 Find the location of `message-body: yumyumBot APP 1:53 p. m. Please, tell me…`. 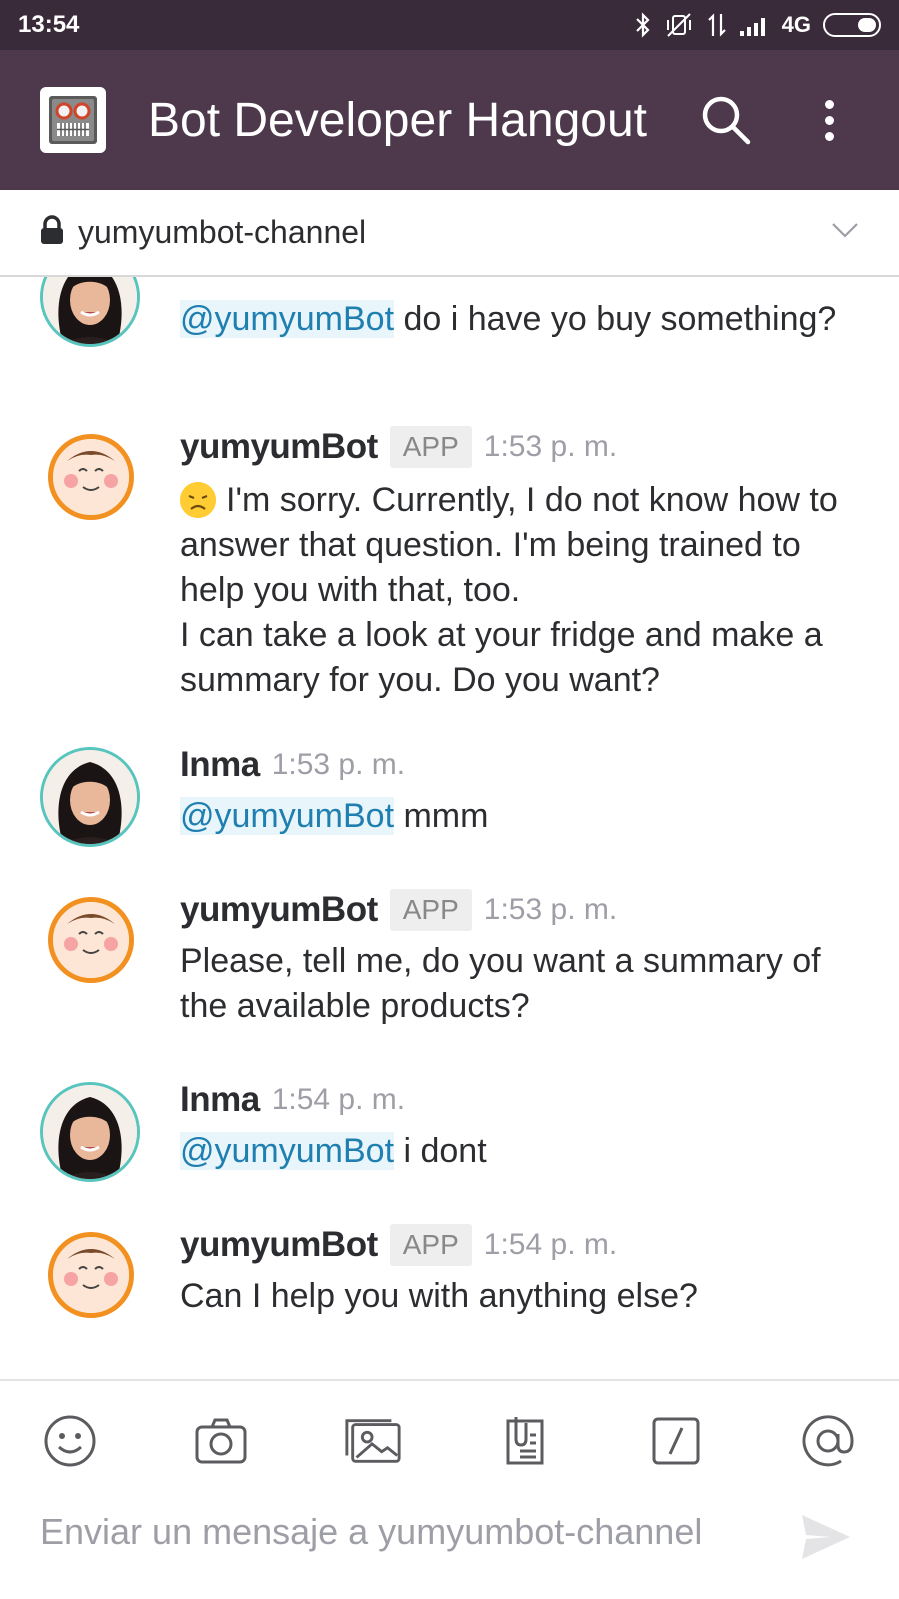

message-body: yumyumBot APP 1:53 p. m. Please, tell me… is located at coordinates (520, 958).